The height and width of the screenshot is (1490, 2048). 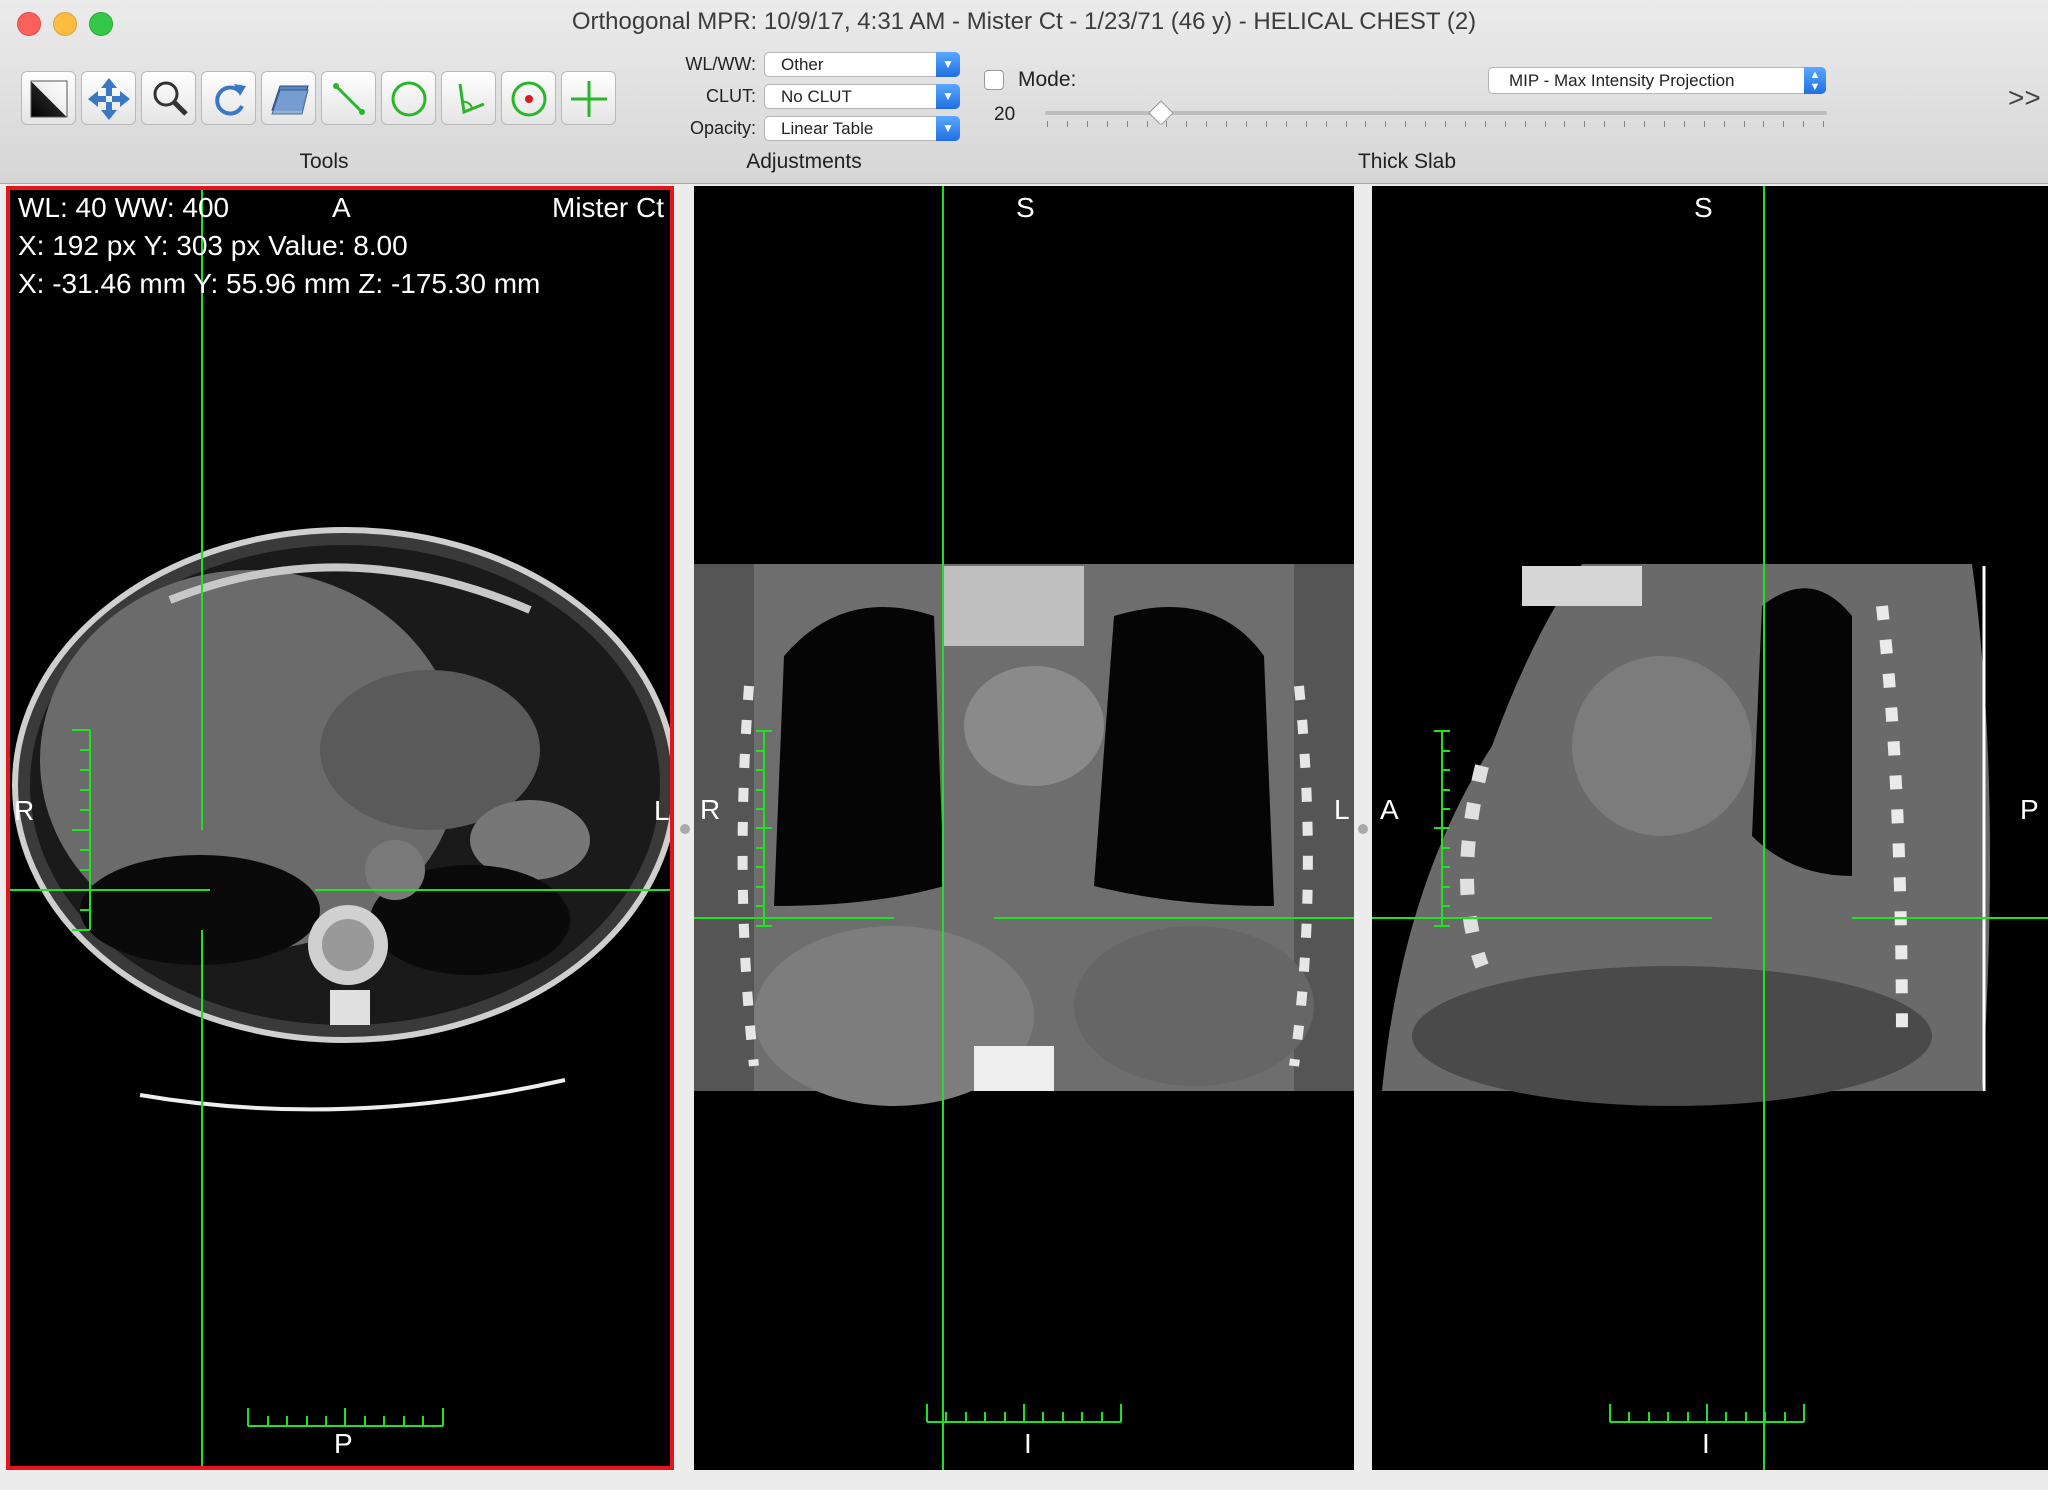 I want to click on orientation-bottom: P, so click(x=343, y=1443).